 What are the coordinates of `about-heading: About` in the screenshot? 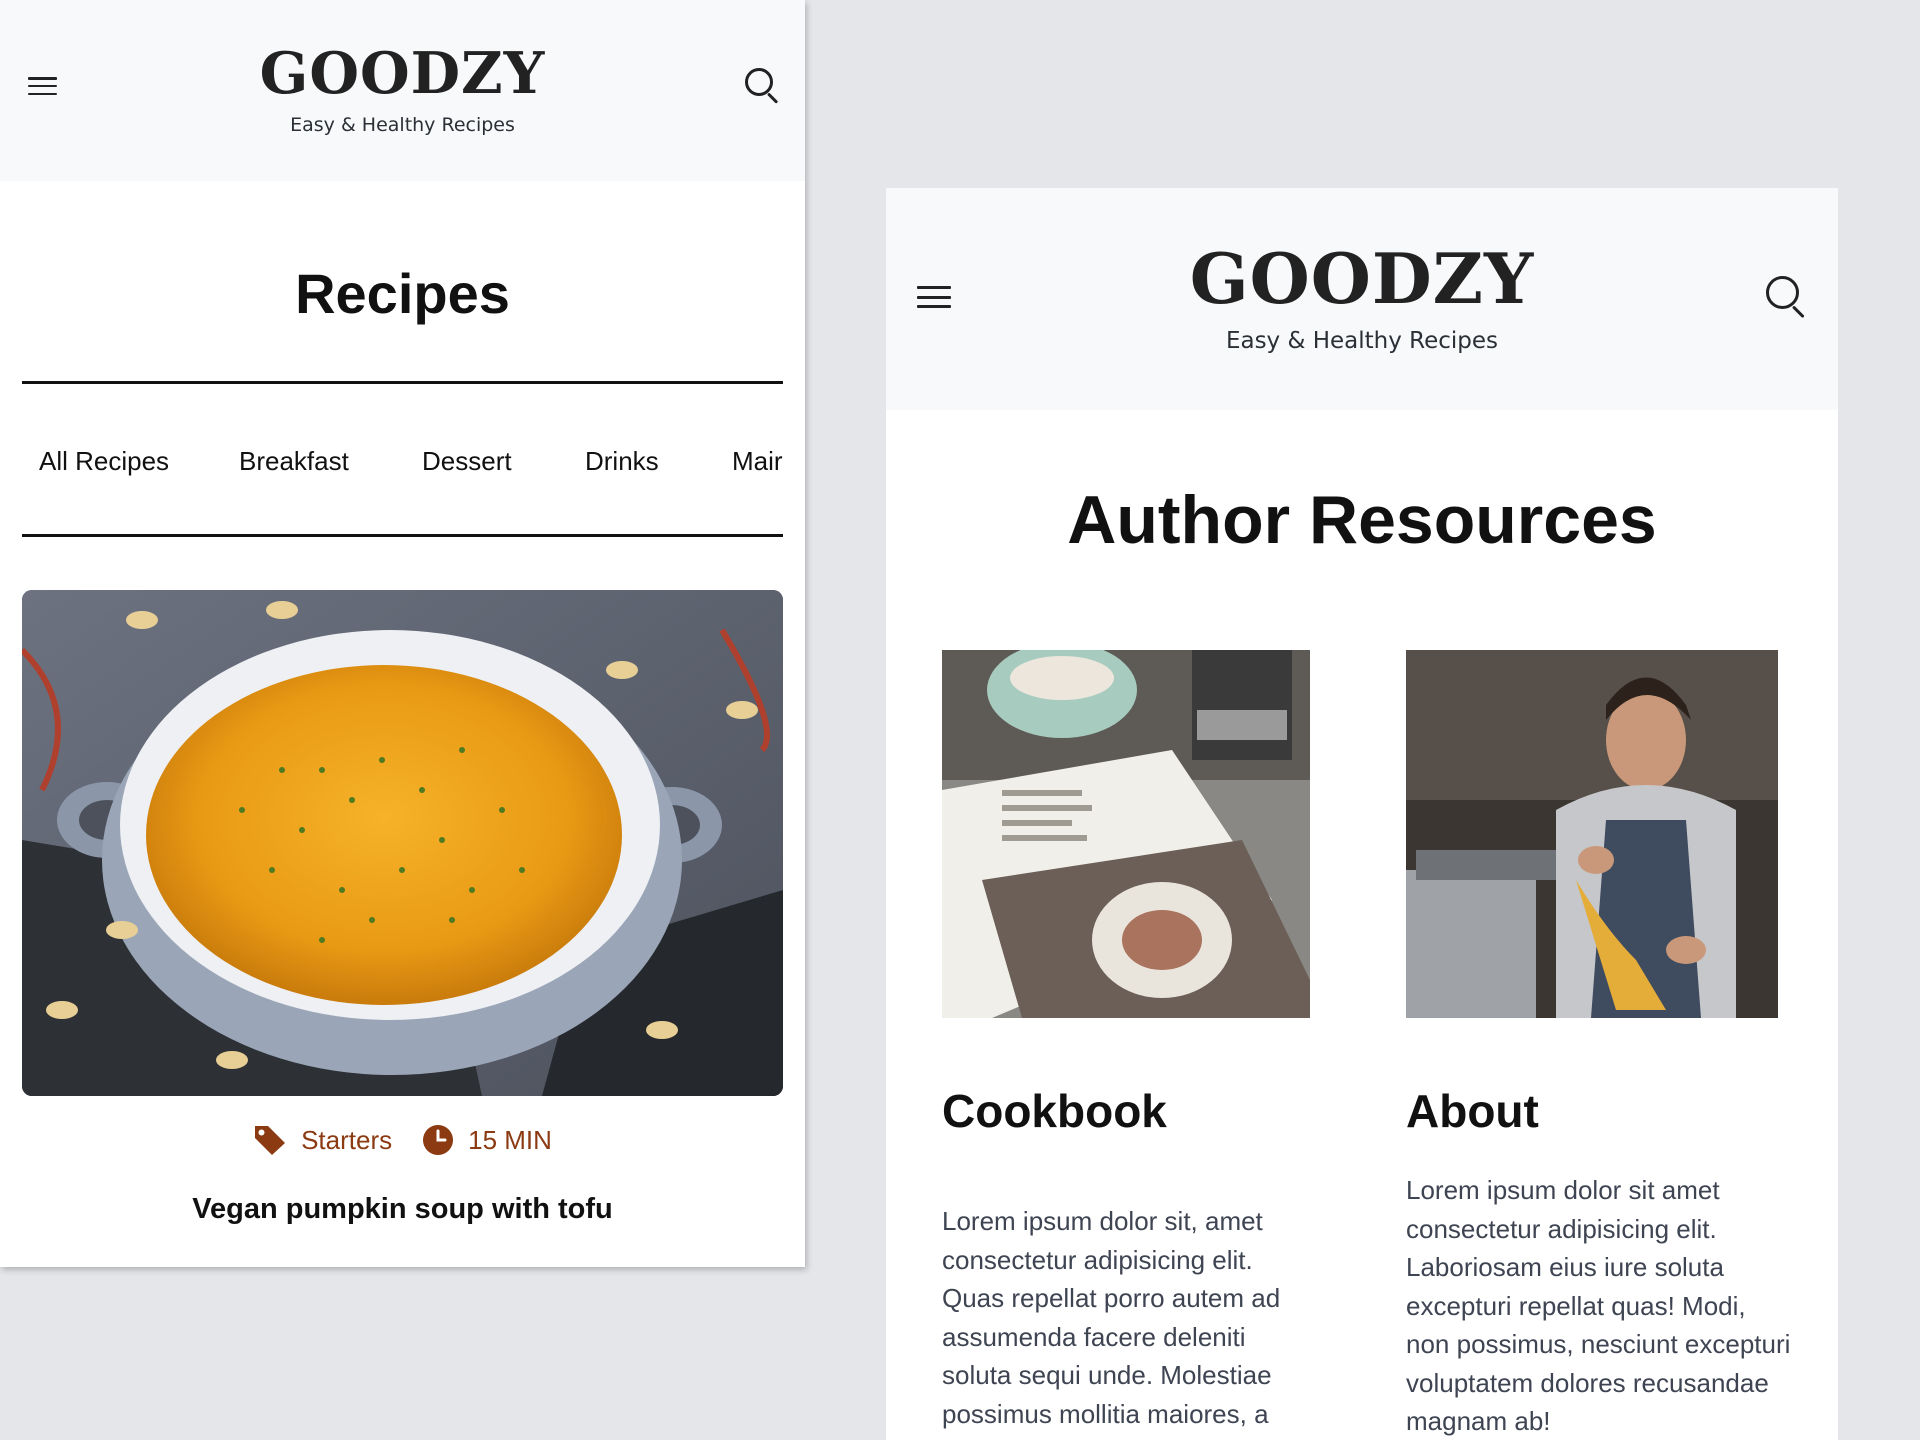 It's located at (1472, 1111).